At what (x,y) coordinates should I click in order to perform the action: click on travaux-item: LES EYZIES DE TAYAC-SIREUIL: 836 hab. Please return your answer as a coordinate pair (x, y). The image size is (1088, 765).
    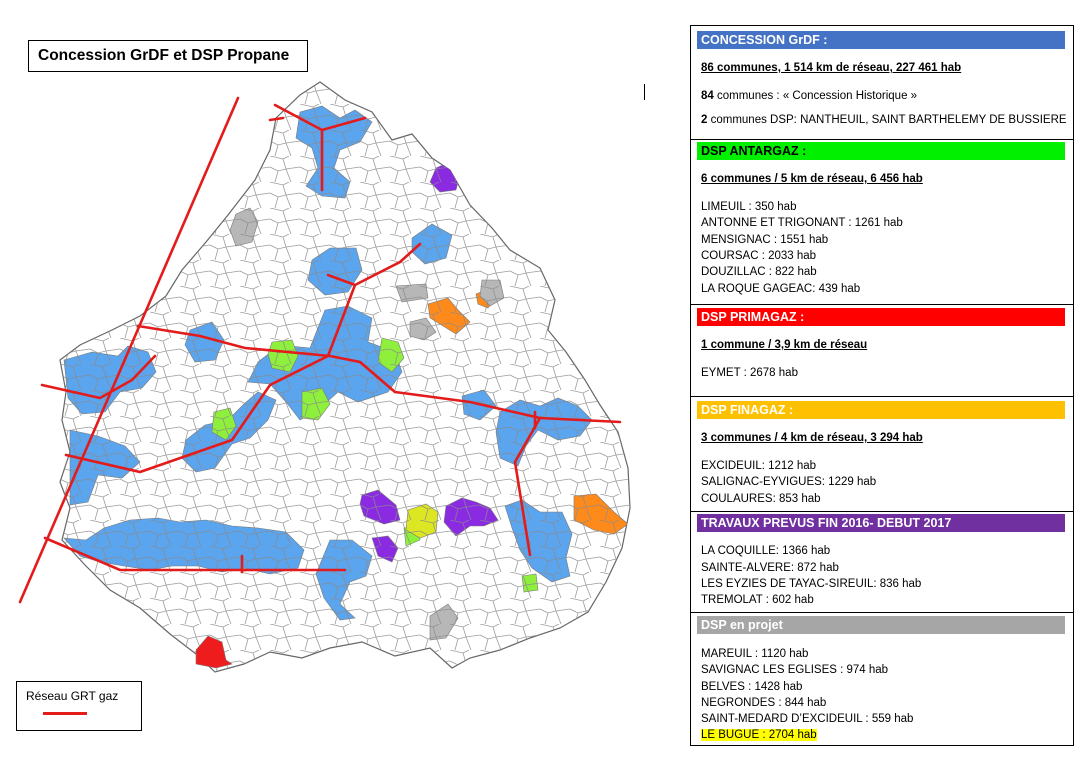
    Looking at the image, I should click on (811, 584).